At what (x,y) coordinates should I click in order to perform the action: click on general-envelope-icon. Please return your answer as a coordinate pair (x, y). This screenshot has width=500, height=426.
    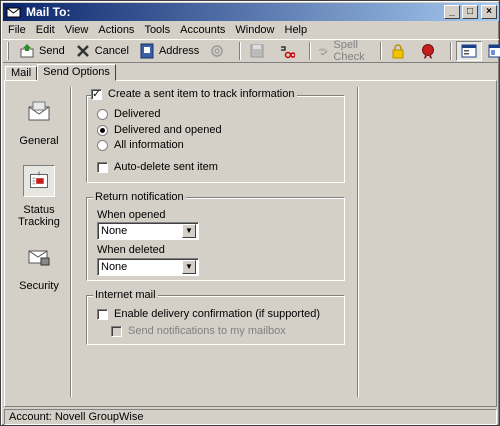
    Looking at the image, I should click on (39, 111).